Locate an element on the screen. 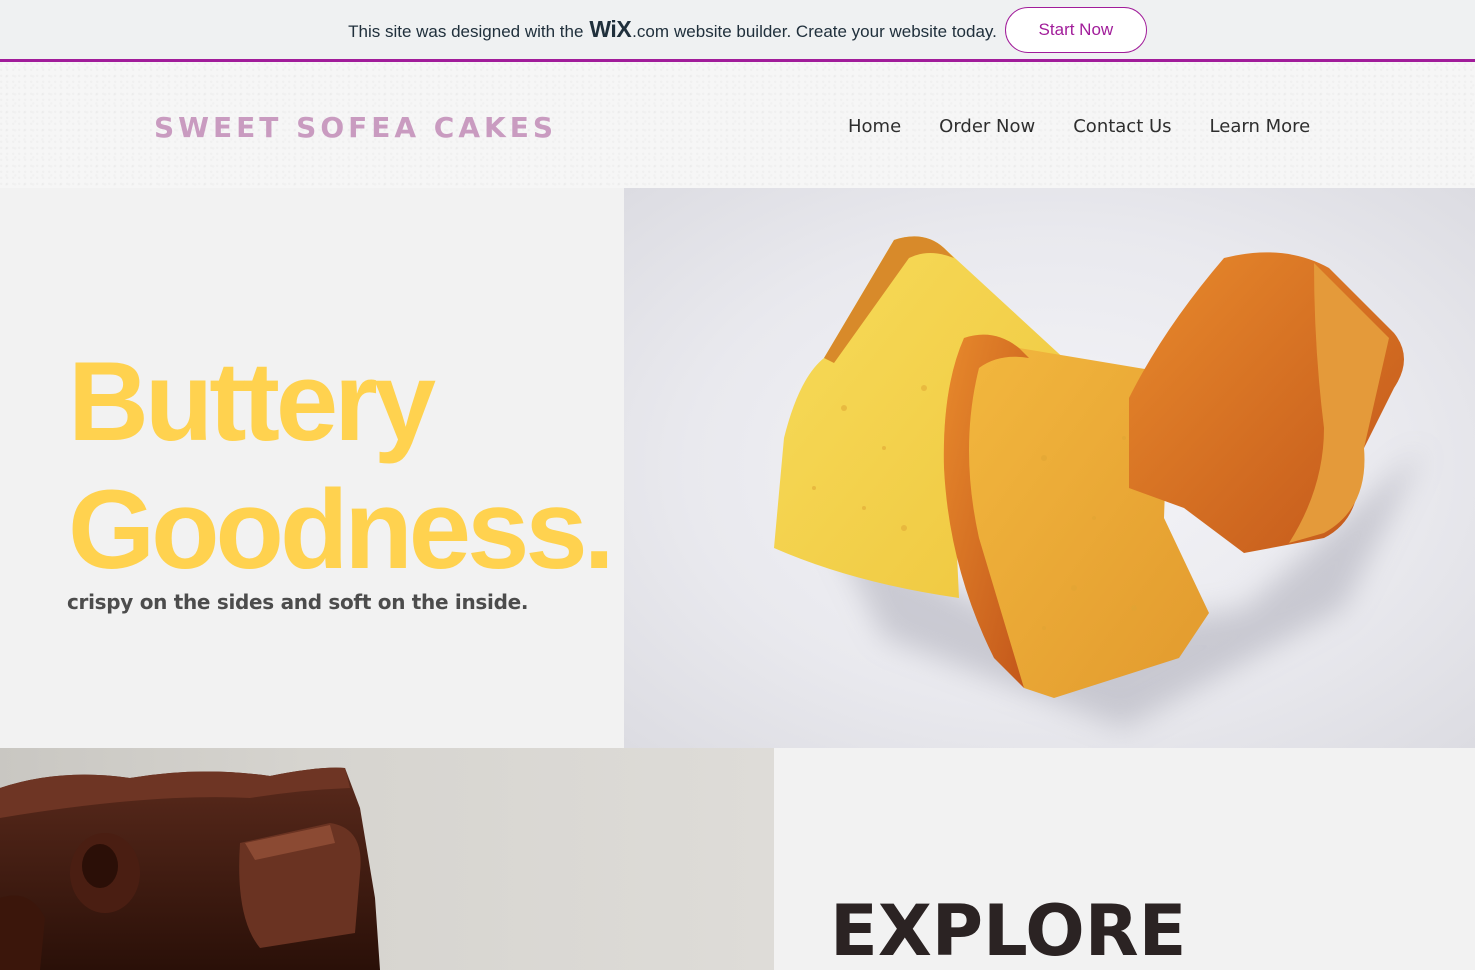  wix-dotcom: .com is located at coordinates (651, 31).